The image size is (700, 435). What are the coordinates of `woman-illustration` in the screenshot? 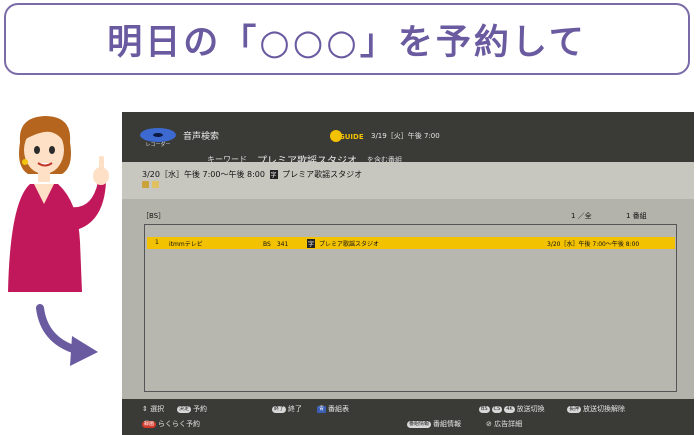 It's located at (58, 204).